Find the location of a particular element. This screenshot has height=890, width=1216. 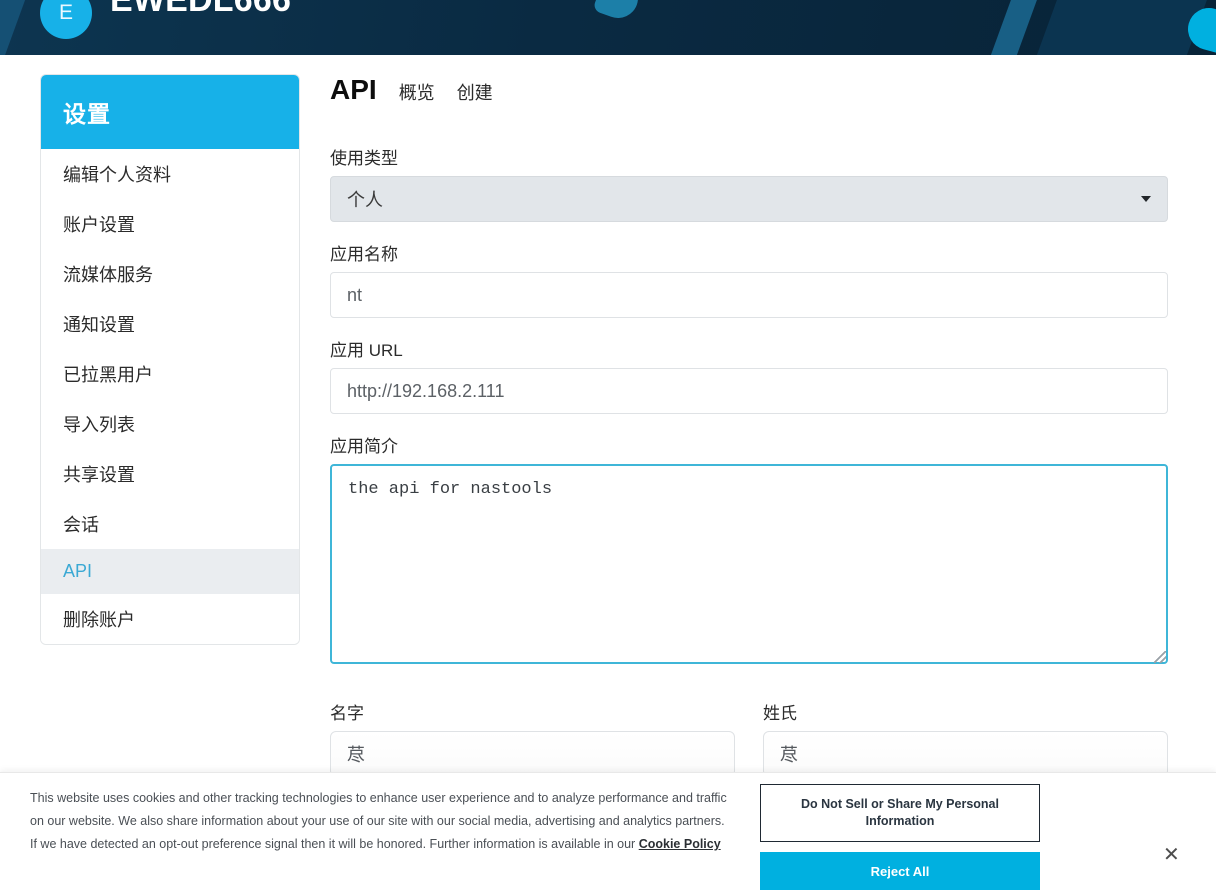

sidebar-item-blocked-users: 已拉黑用户 is located at coordinates (170, 374).